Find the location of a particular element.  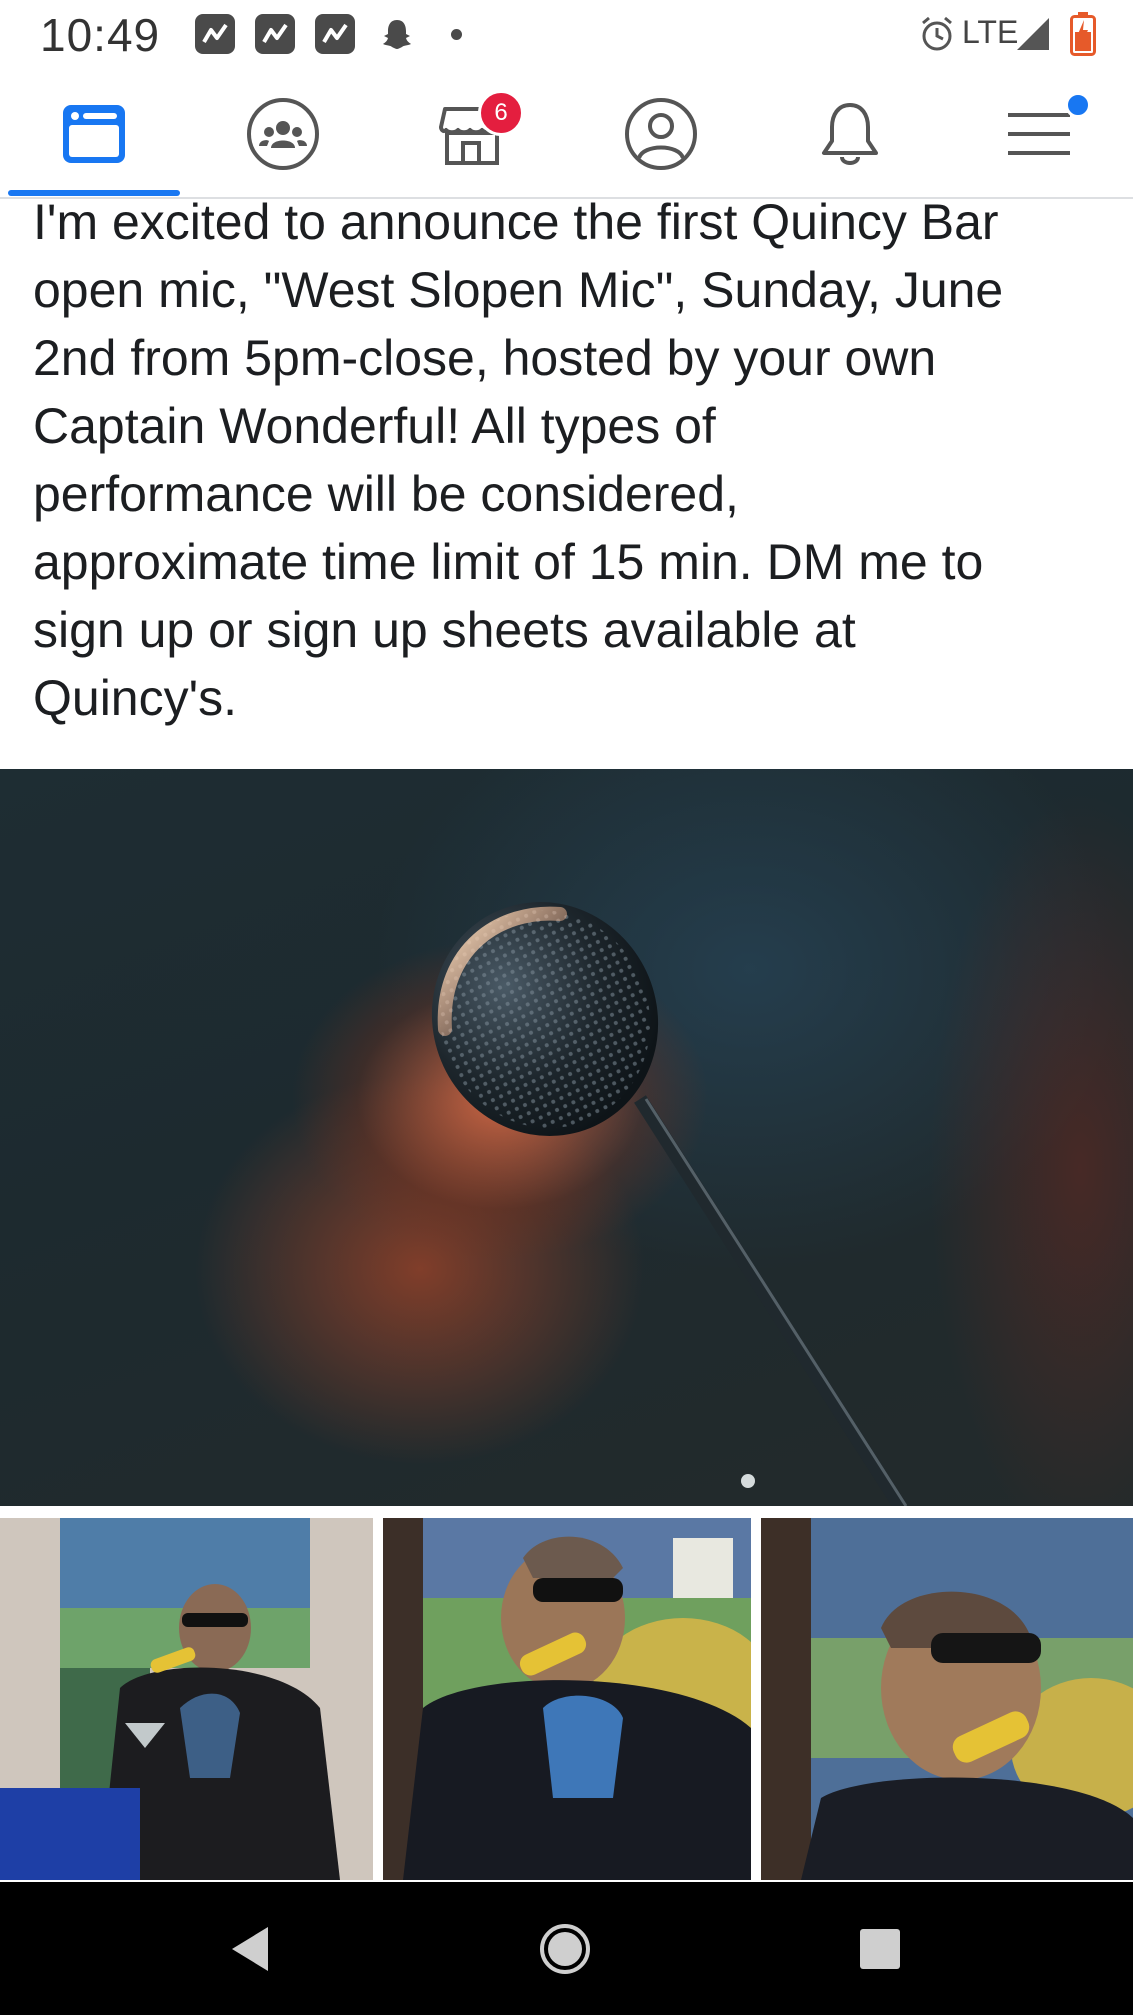

man-with-banana-phone-photo is located at coordinates (567, 1699).